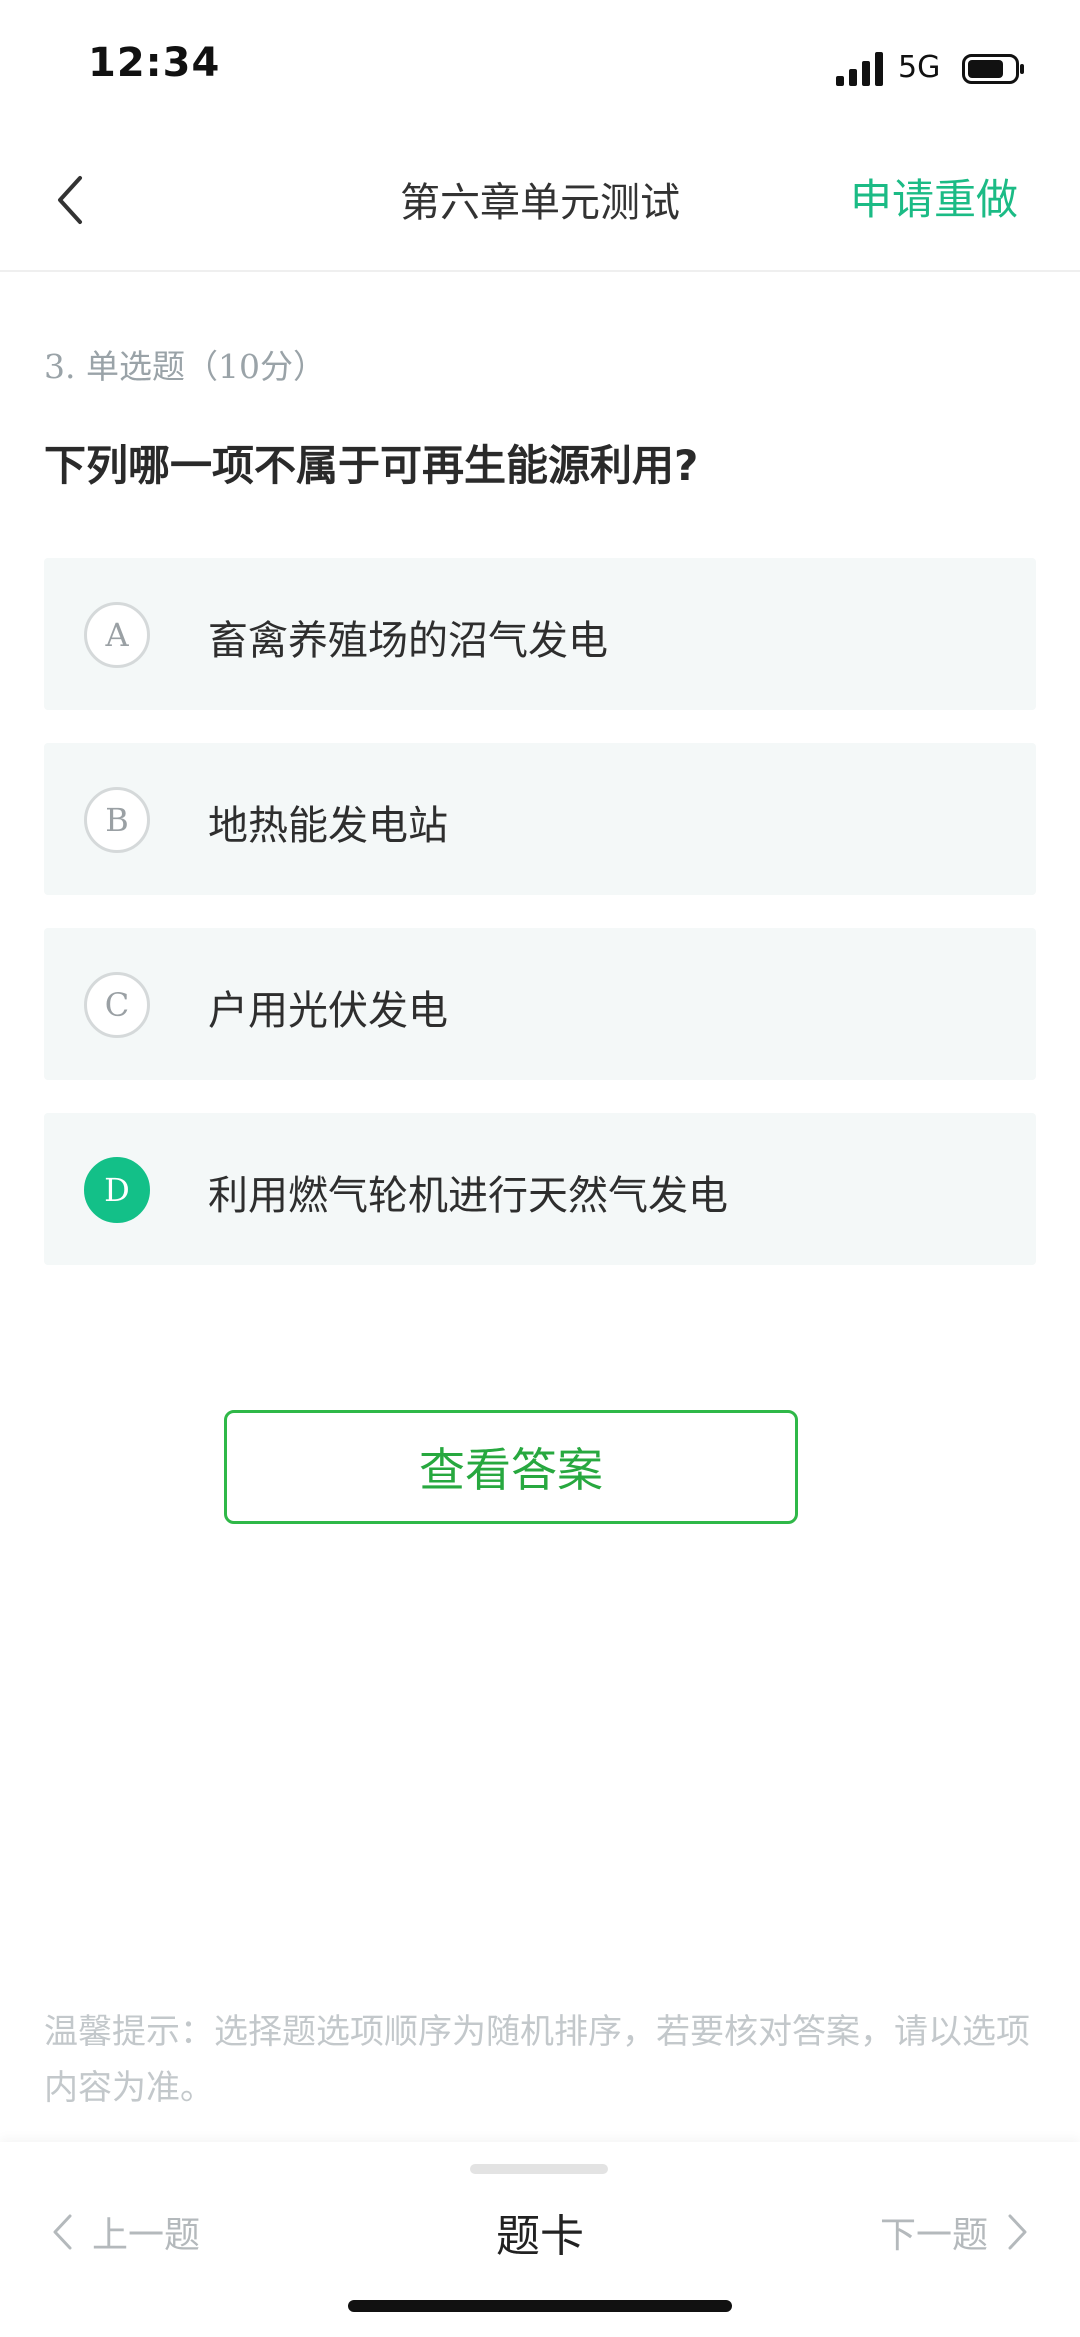  Describe the element at coordinates (328, 826) in the screenshot. I see `option-label: 地热能发电站` at that location.